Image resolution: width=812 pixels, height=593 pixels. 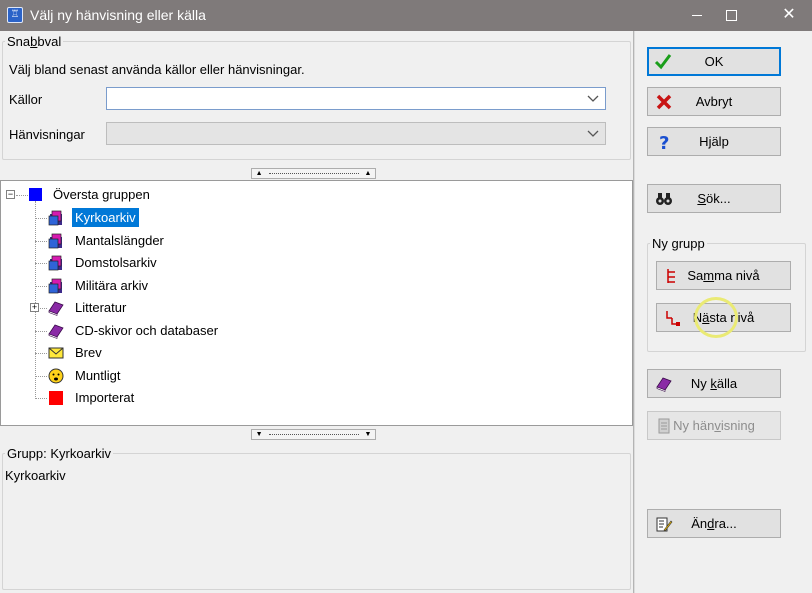 What do you see at coordinates (664, 426) in the screenshot?
I see `document-icon` at bounding box center [664, 426].